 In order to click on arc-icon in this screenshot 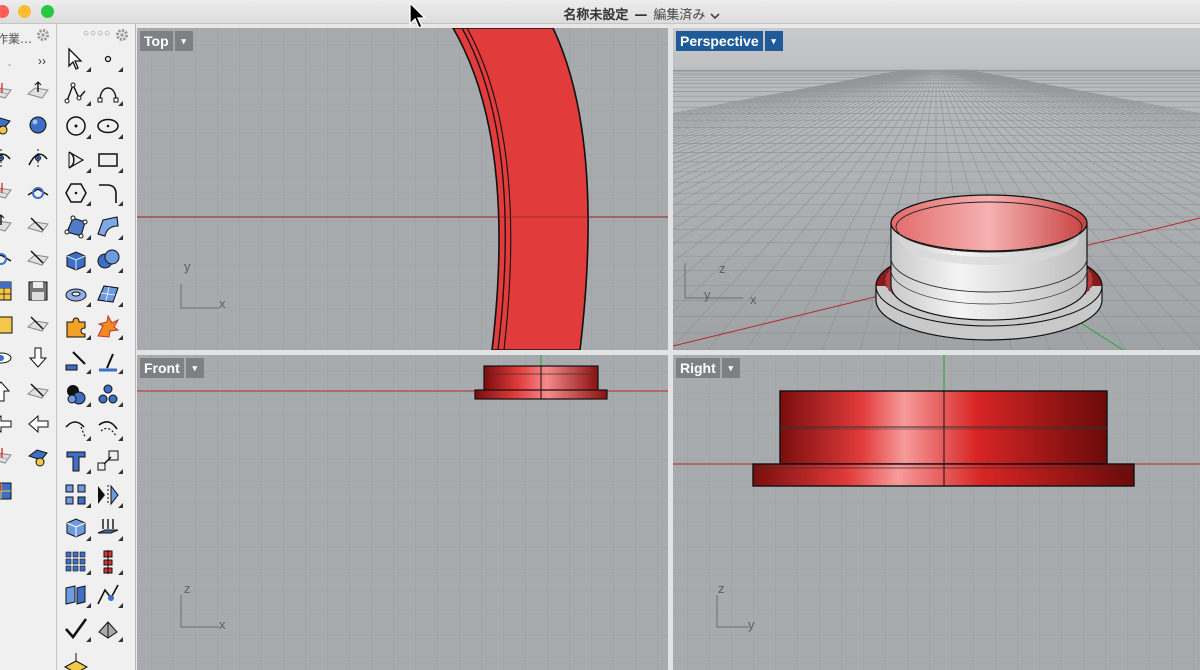, I will do `click(77, 160)`.